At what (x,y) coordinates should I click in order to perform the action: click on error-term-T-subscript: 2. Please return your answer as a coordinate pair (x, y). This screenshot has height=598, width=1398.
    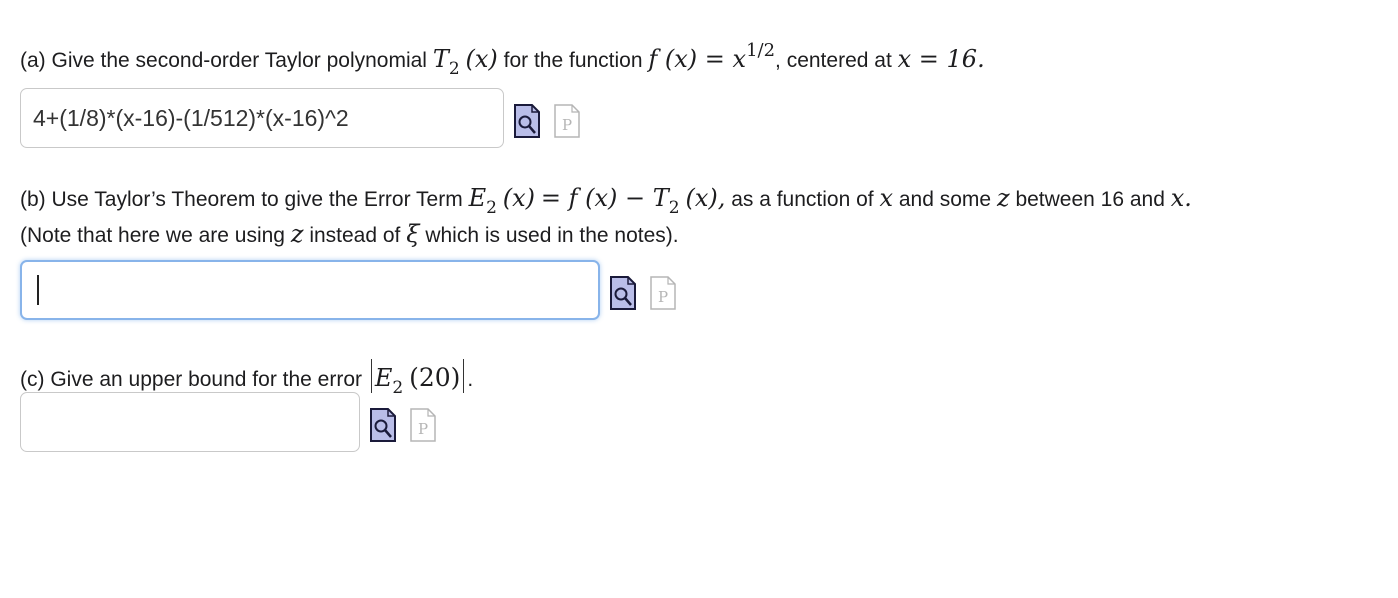
    Looking at the image, I should click on (674, 208).